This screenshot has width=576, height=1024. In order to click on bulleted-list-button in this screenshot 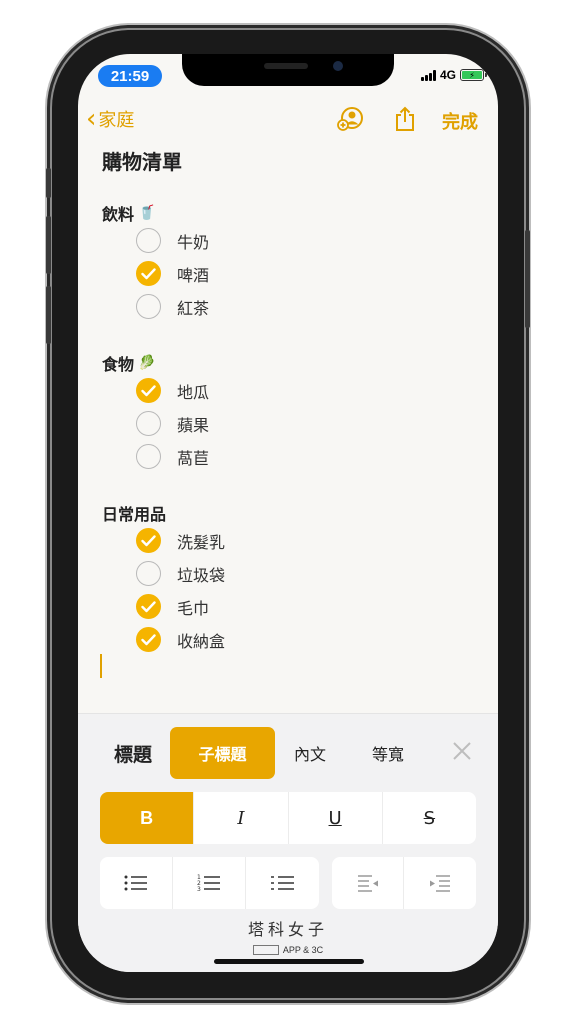, I will do `click(136, 883)`.